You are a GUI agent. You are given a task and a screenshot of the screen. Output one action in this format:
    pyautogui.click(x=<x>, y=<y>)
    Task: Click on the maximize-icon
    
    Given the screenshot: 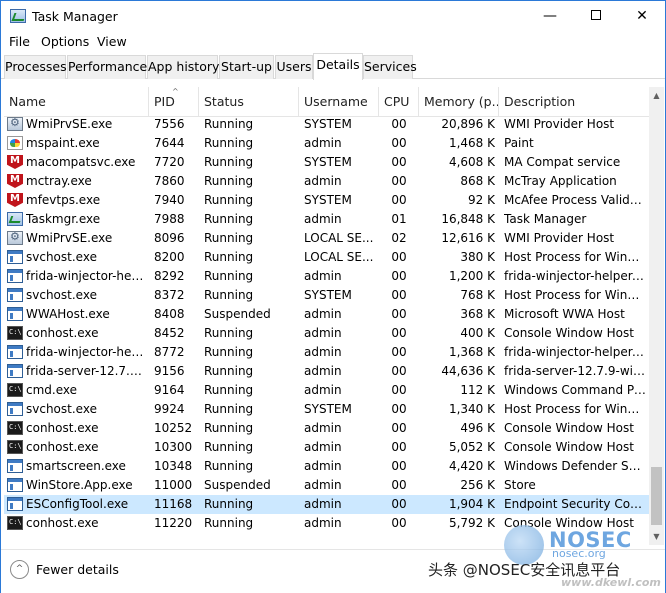 What is the action you would take?
    pyautogui.click(x=596, y=14)
    